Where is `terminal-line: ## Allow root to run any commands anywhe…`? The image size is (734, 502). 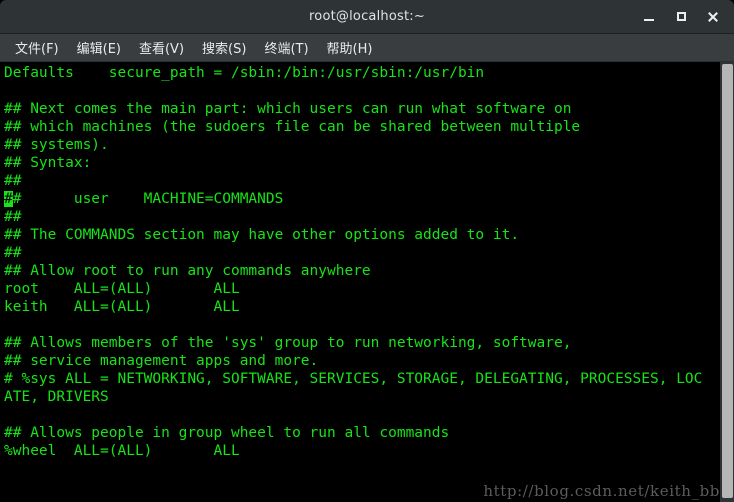 terminal-line: ## Allow root to run any commands anywhe… is located at coordinates (187, 271).